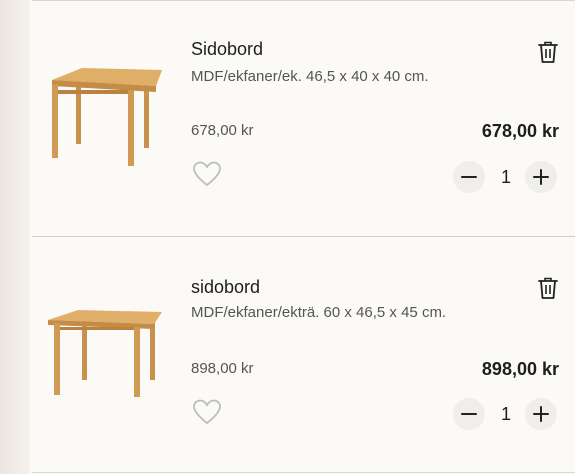 The image size is (575, 474). Describe the element at coordinates (225, 287) in the screenshot. I see `product-title: sidobord` at that location.